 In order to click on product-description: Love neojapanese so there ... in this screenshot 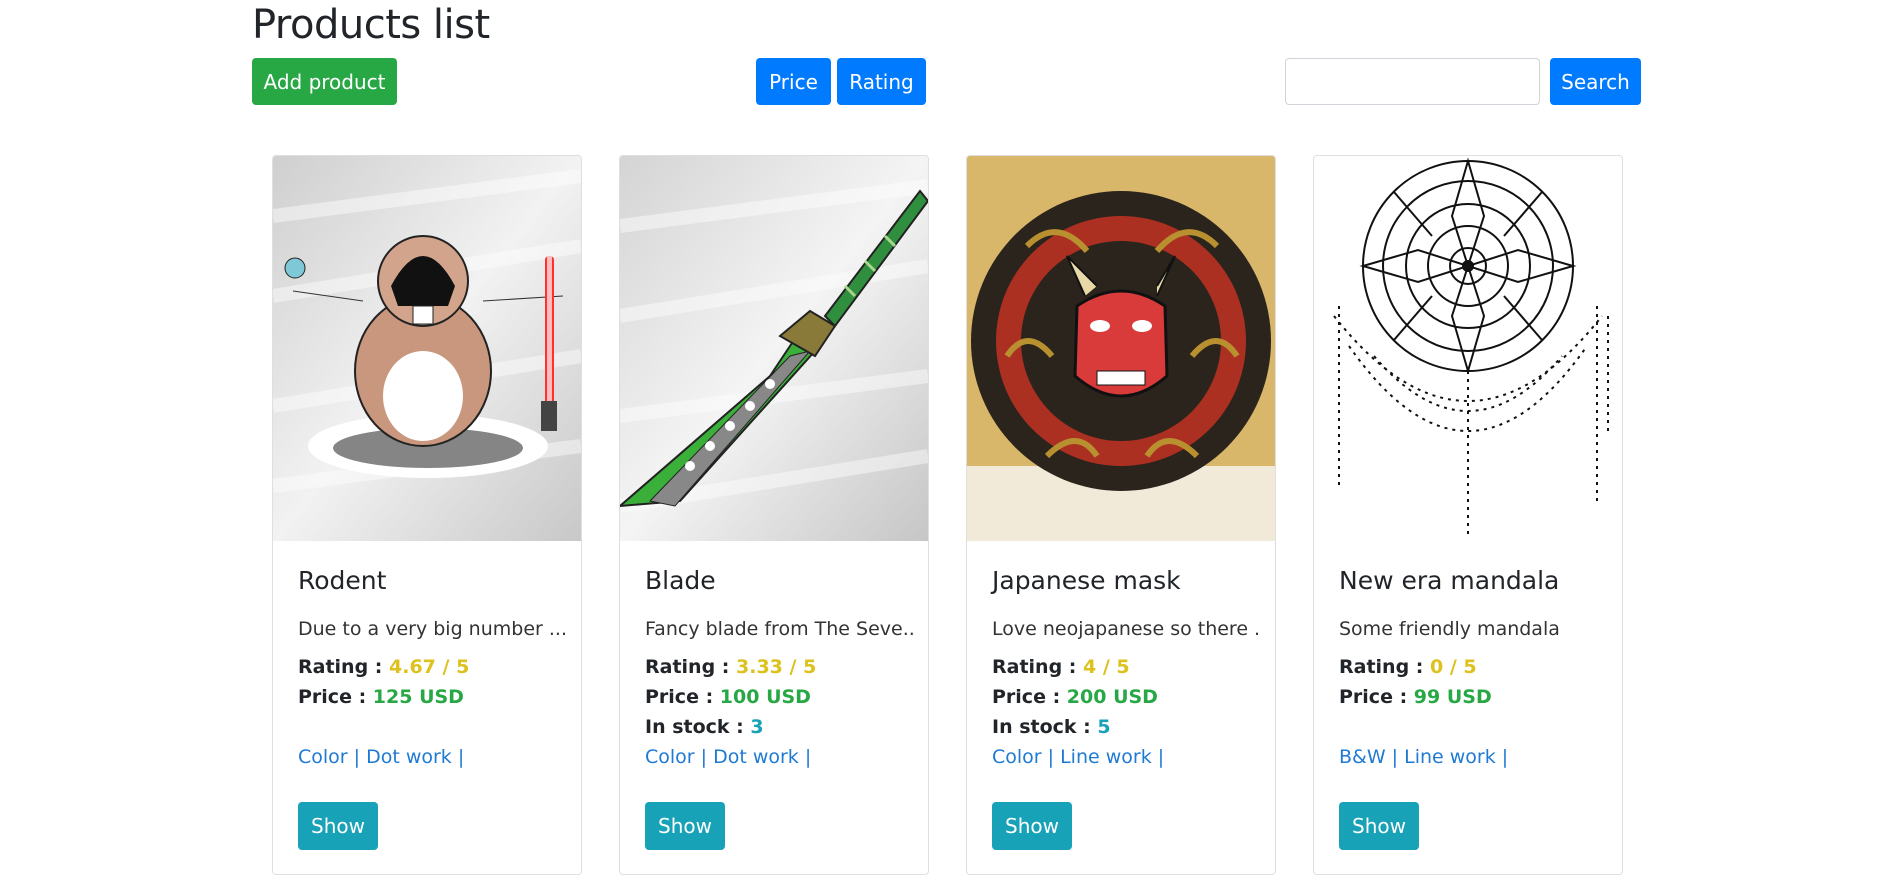, I will do `click(1127, 629)`.